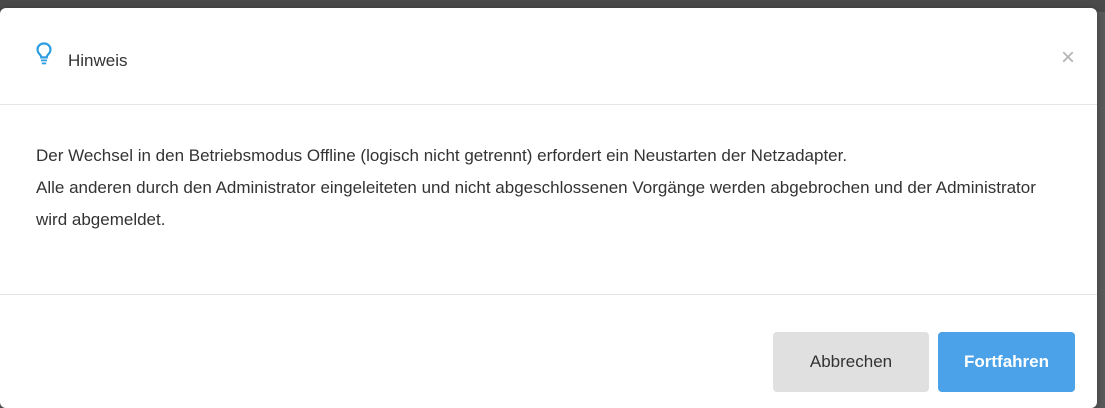 The height and width of the screenshot is (408, 1105). What do you see at coordinates (1006, 362) in the screenshot?
I see `continue-button: Fortfahren` at bounding box center [1006, 362].